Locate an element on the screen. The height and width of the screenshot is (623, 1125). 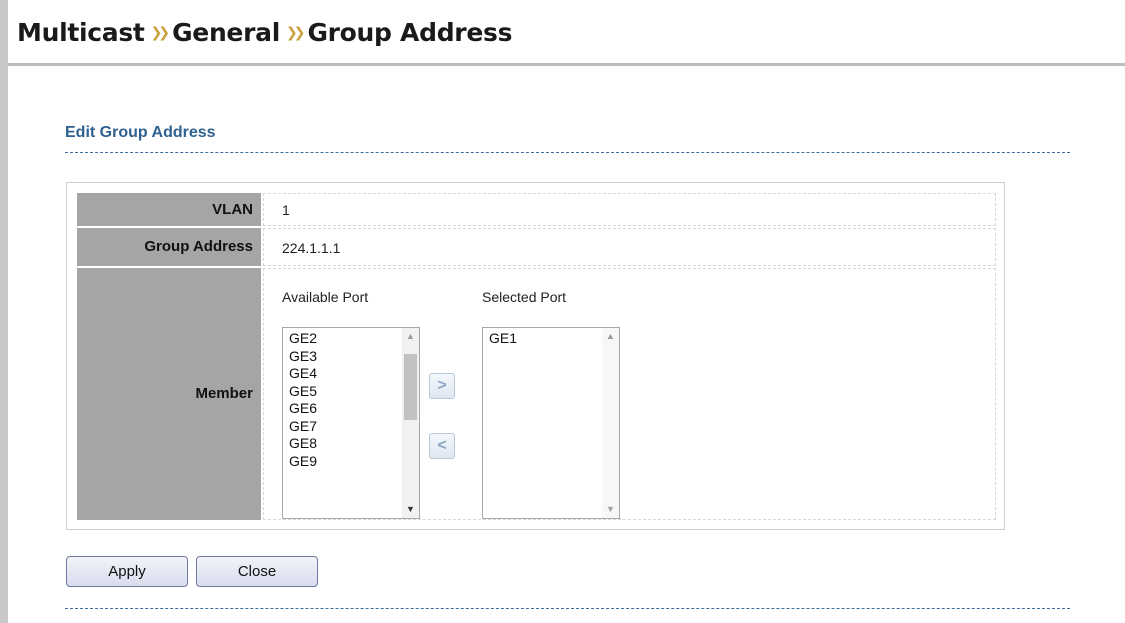
apply-button: Apply is located at coordinates (127, 571).